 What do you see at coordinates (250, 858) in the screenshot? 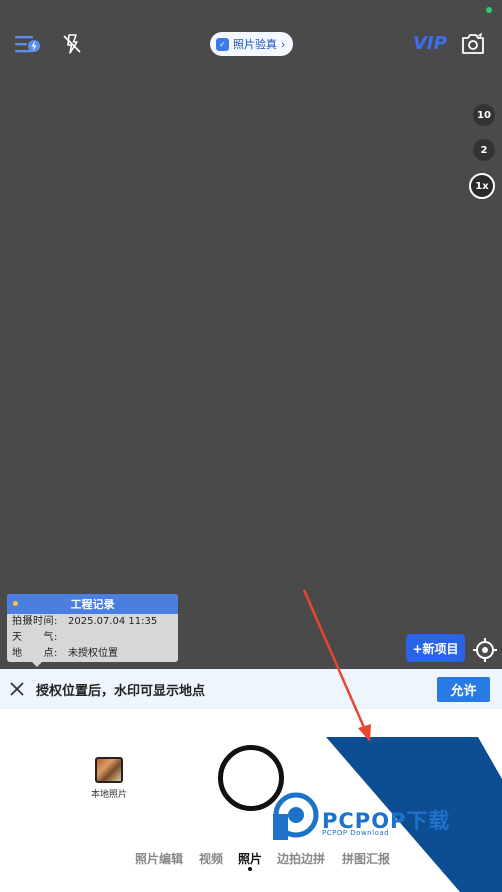
I see `mode-photo: 照片` at bounding box center [250, 858].